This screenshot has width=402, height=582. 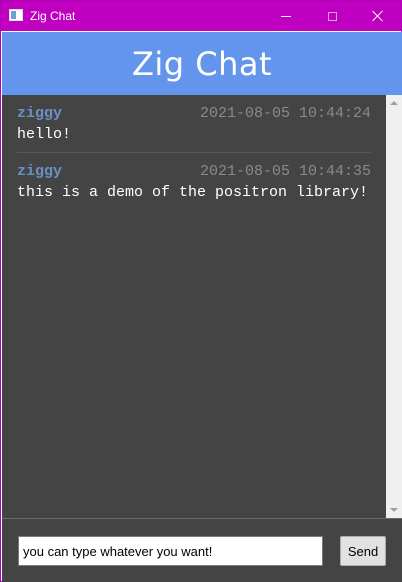 I want to click on app-title: Zig Chat, so click(x=202, y=63).